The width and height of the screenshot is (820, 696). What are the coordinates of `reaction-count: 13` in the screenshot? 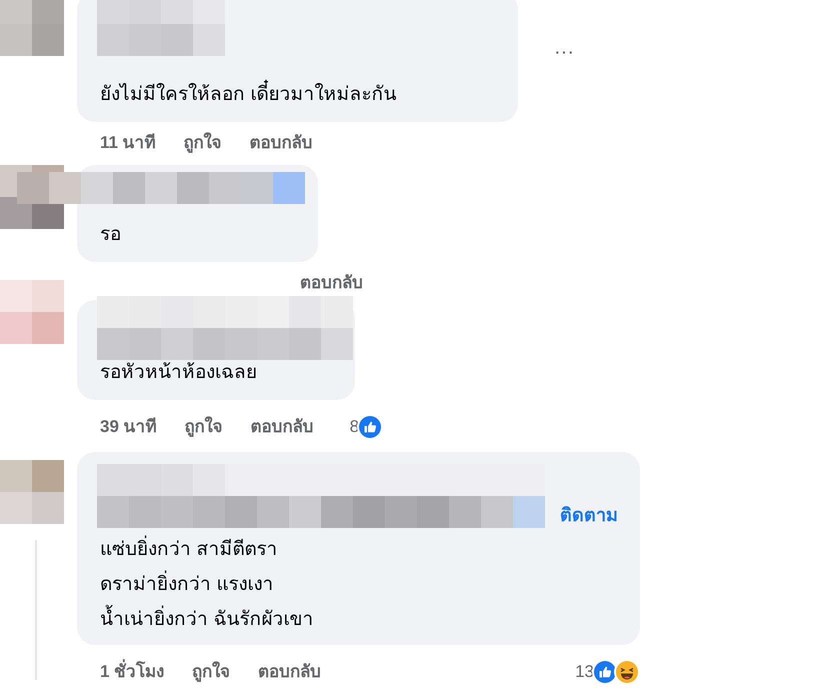 It's located at (584, 672).